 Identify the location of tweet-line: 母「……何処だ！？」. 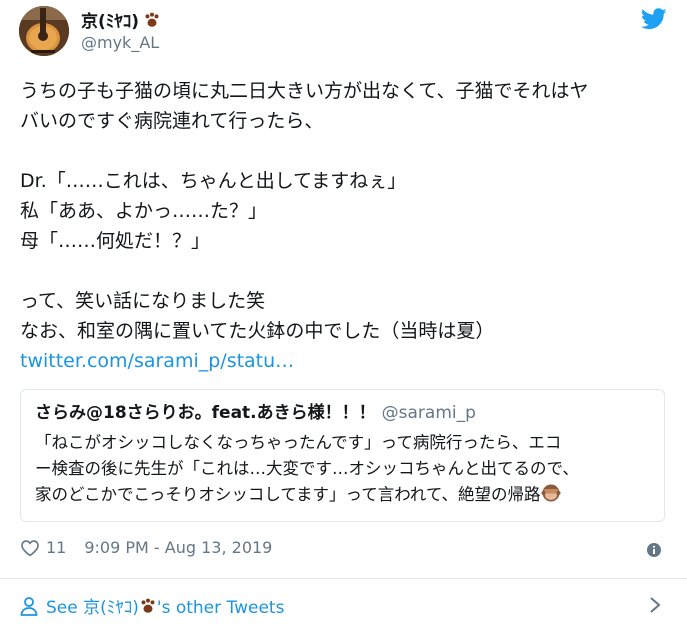
(115, 241).